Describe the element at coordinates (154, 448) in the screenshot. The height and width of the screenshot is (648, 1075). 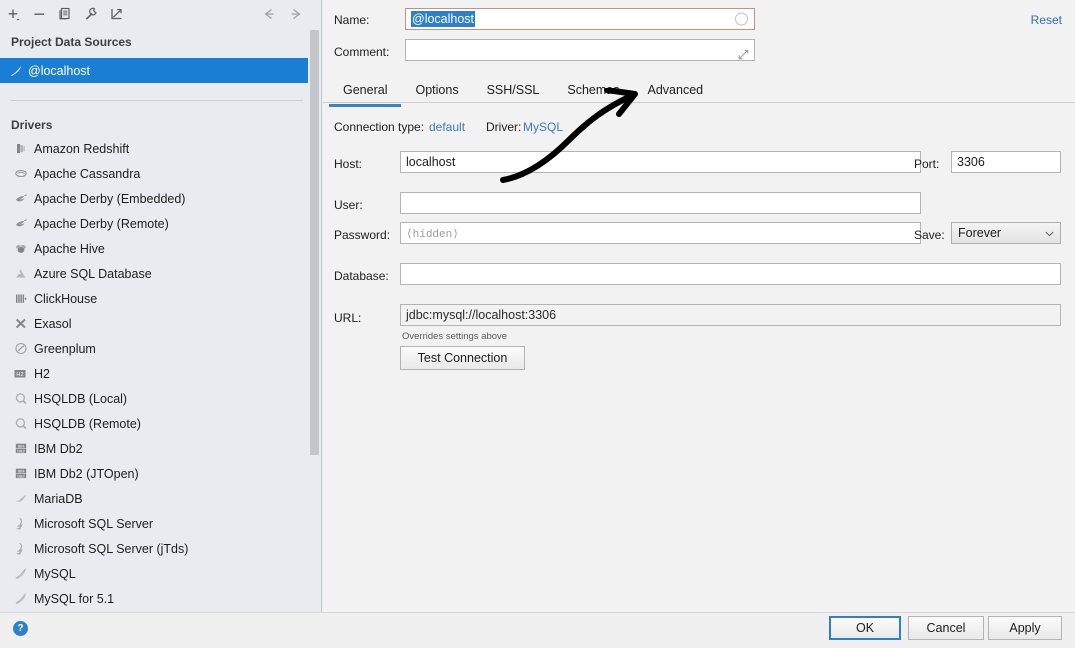
I see `driver-item-ibm-db2: IBM DB2 IBM Db2` at that location.